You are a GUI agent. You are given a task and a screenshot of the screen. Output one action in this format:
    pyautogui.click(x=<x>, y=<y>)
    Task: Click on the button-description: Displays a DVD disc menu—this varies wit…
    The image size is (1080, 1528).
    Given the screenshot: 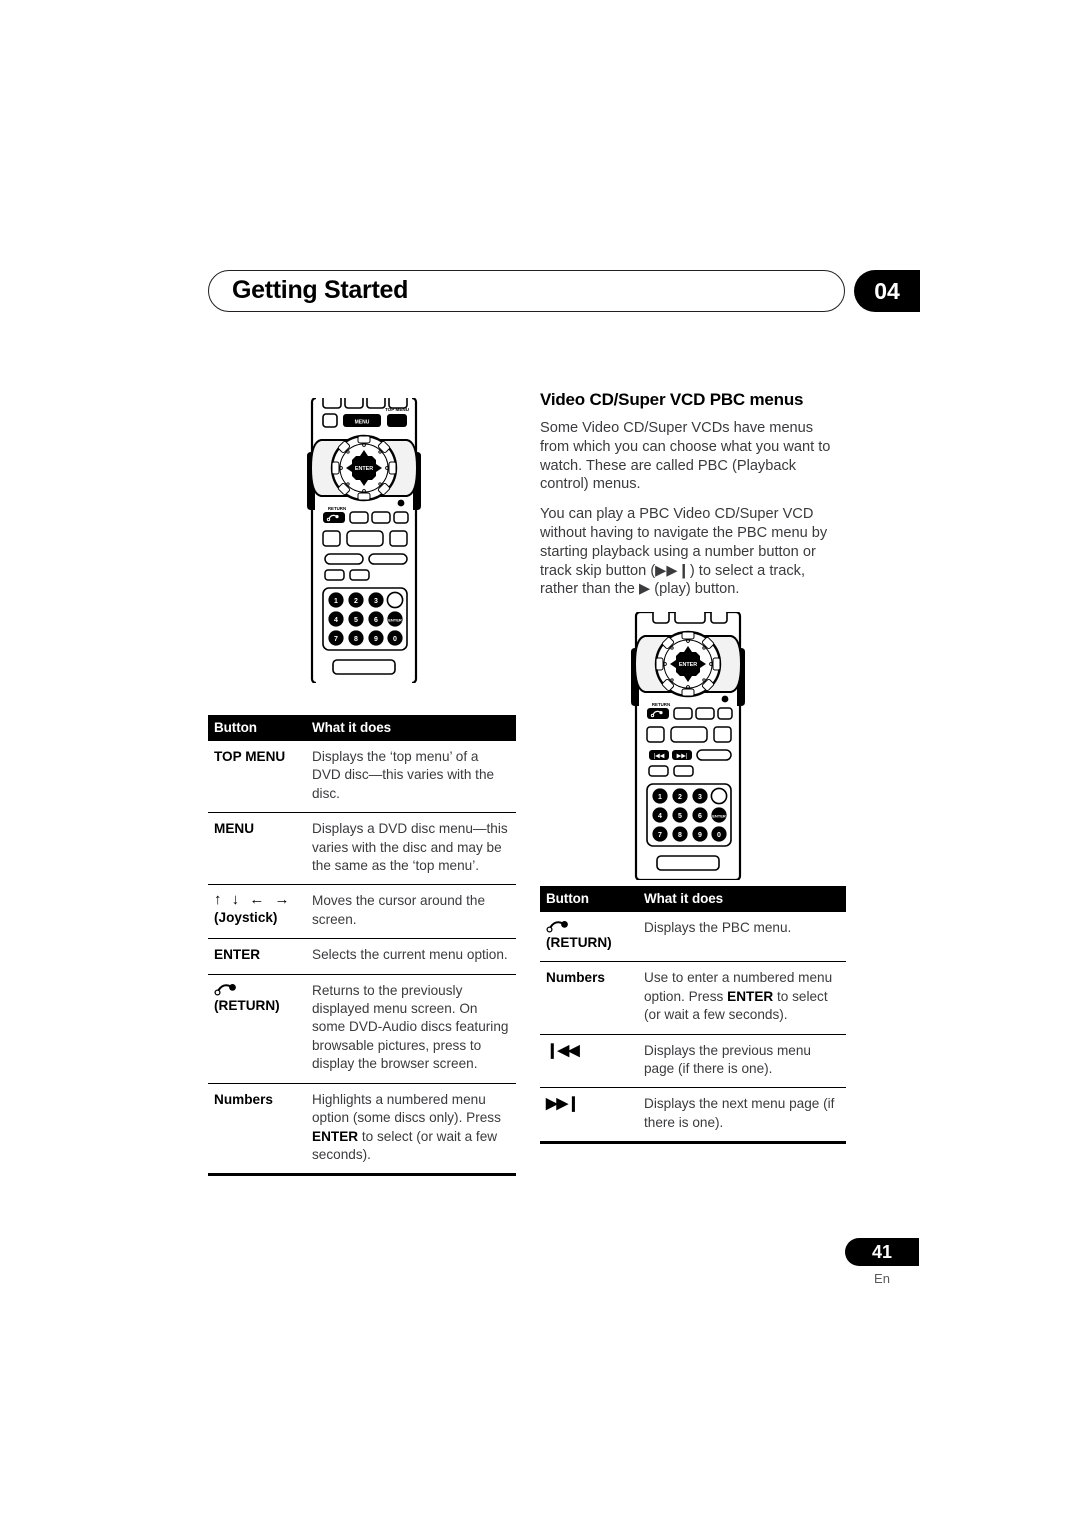 What is the action you would take?
    pyautogui.click(x=411, y=849)
    